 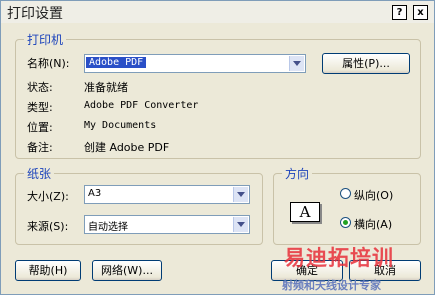 What do you see at coordinates (45, 39) in the screenshot?
I see `printer-legend: 打印机` at bounding box center [45, 39].